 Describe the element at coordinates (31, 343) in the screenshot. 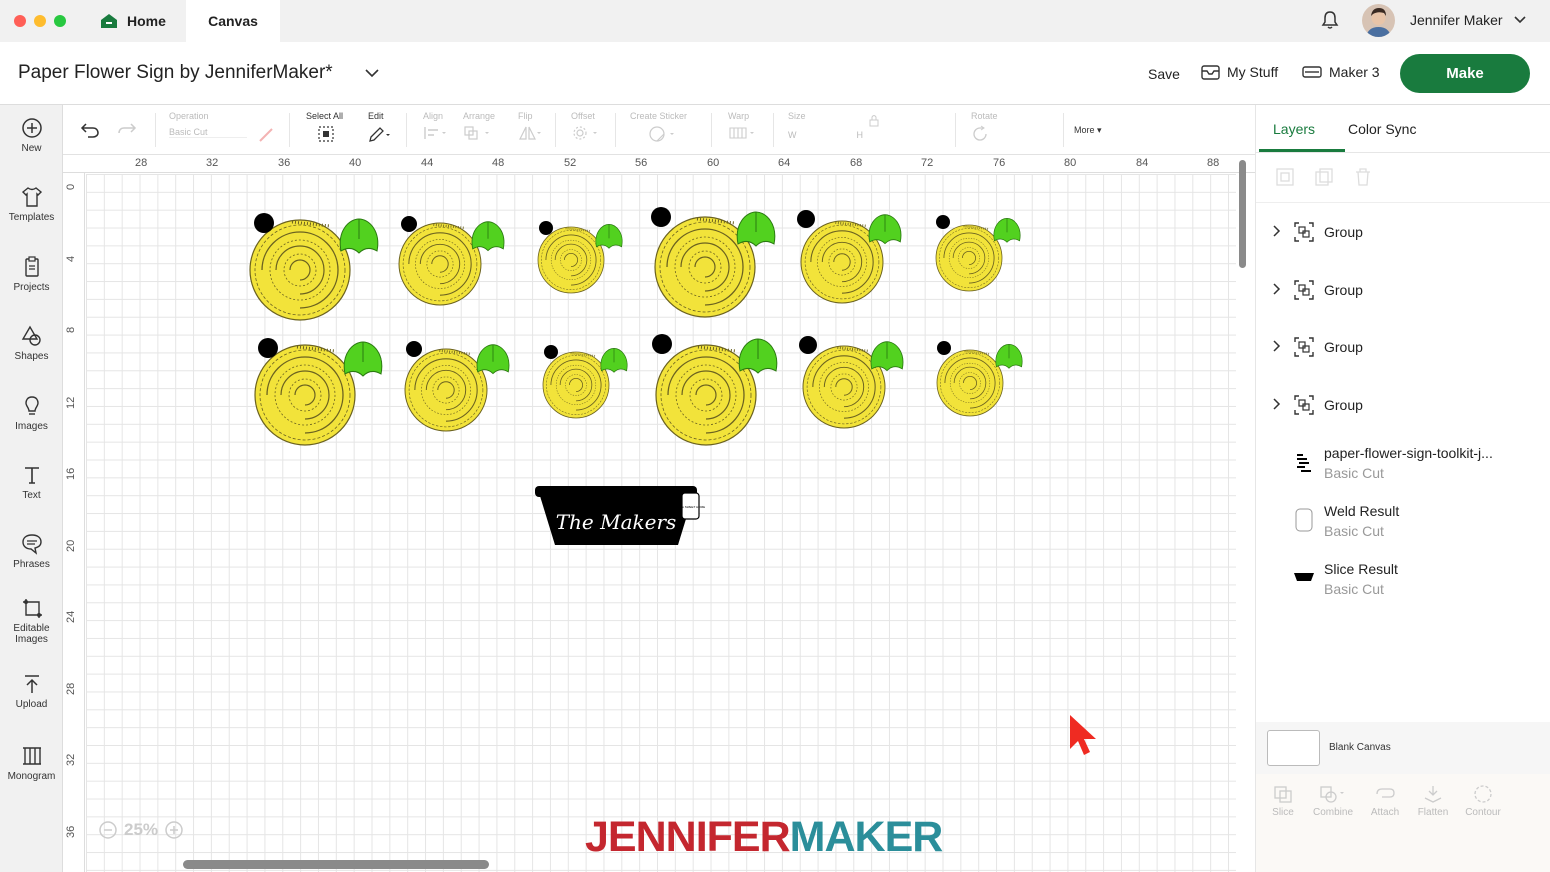

I see `sidebar-item-shapes: Shapes` at that location.